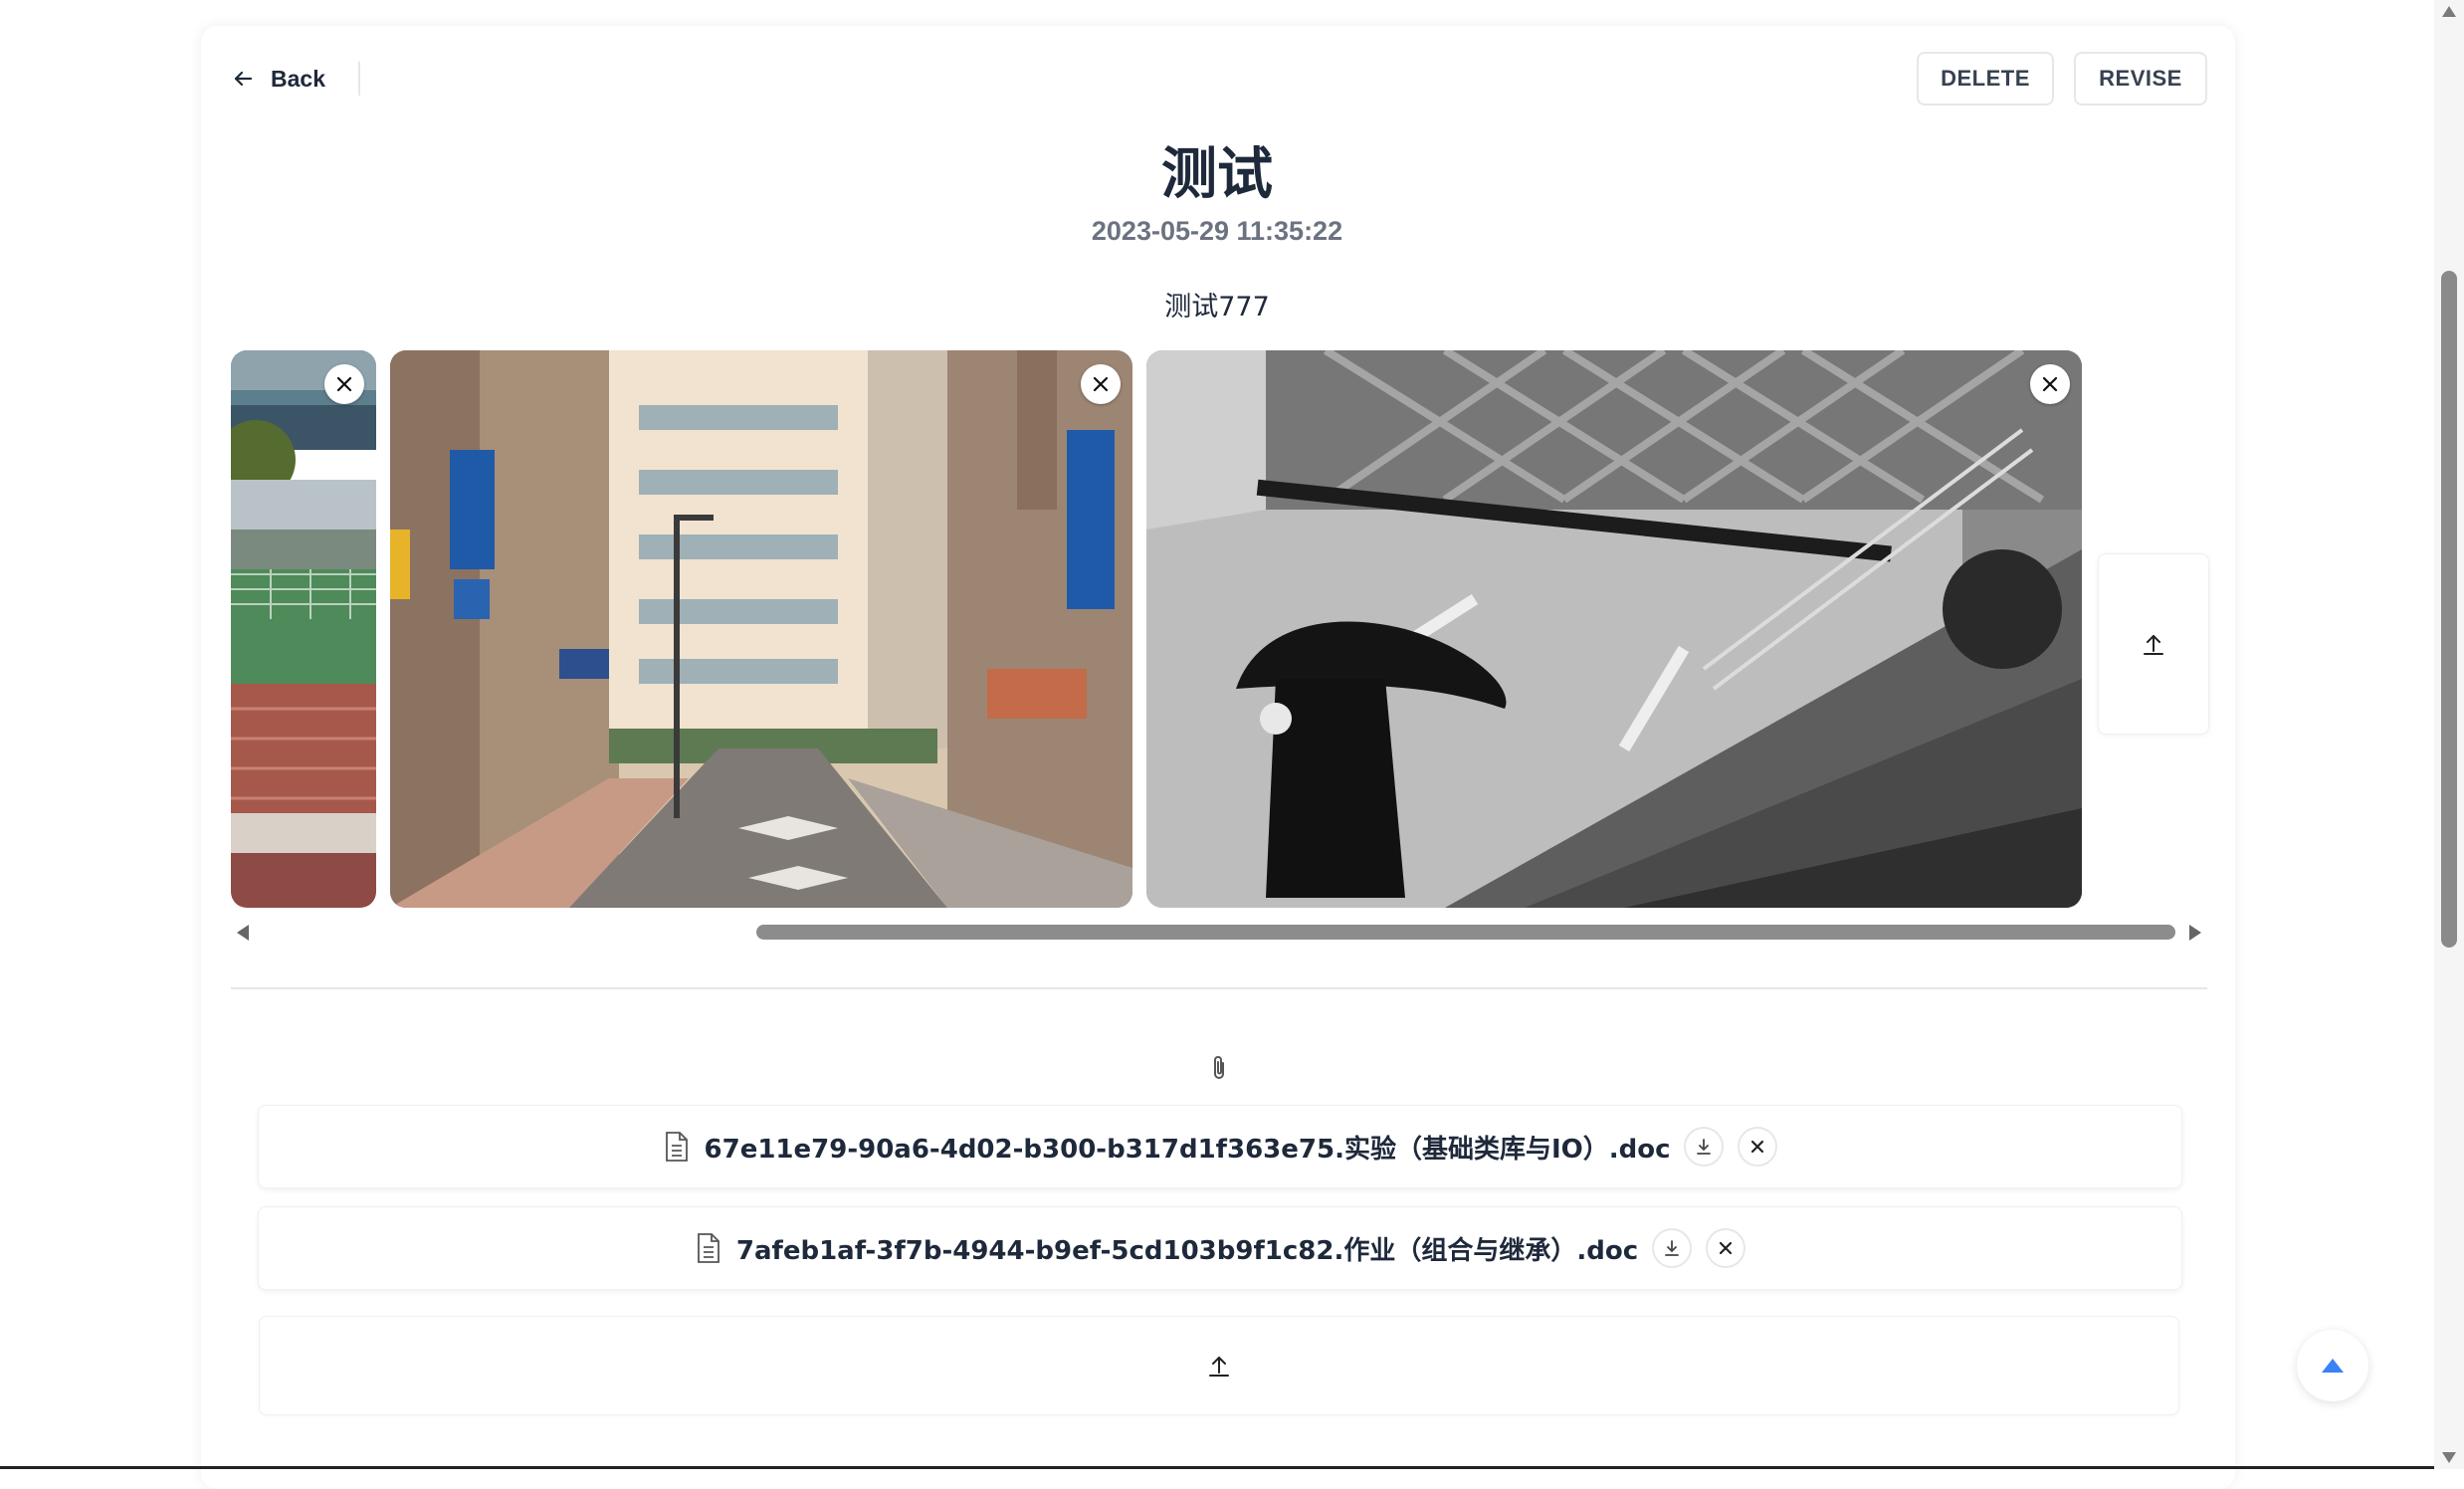 The image size is (2464, 1489). What do you see at coordinates (2141, 79) in the screenshot?
I see `revise-button: REVISE` at bounding box center [2141, 79].